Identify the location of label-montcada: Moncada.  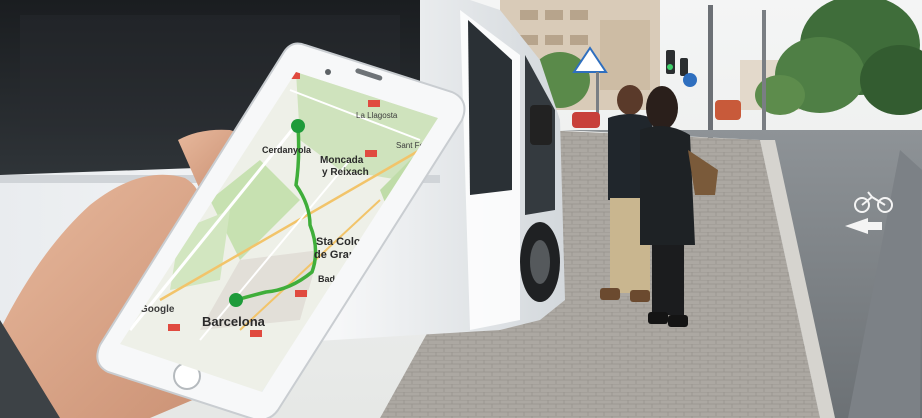
(342, 160).